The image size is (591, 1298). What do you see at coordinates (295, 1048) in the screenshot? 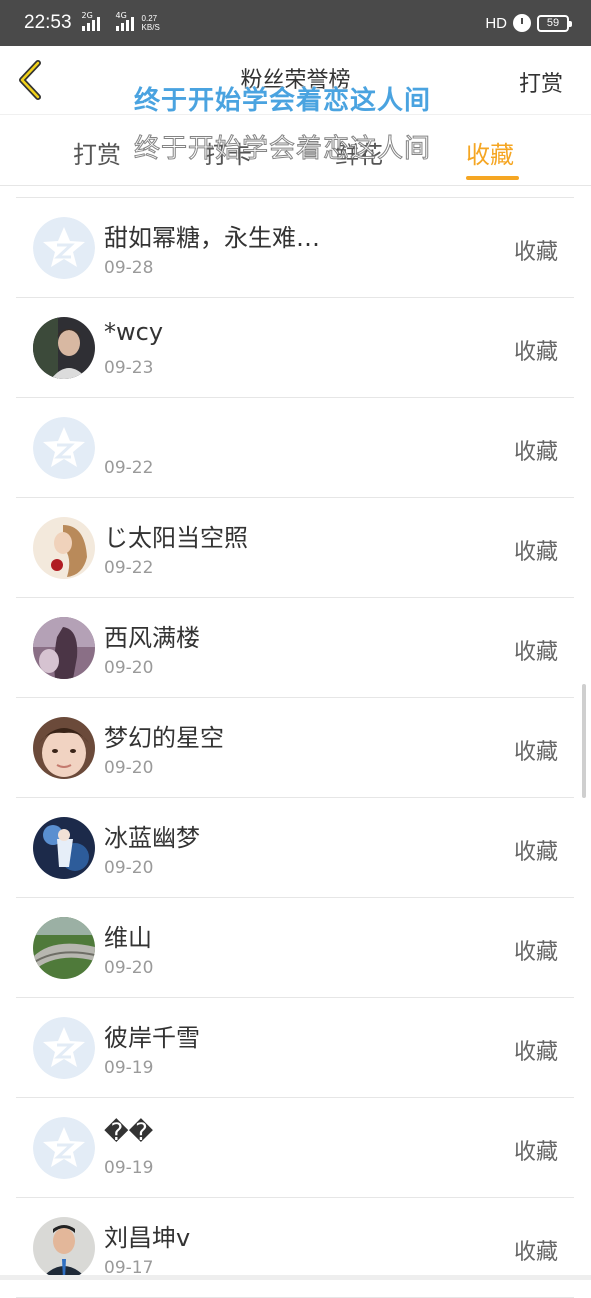
I see `list-item: 彼岸千雪 09-19 收藏` at bounding box center [295, 1048].